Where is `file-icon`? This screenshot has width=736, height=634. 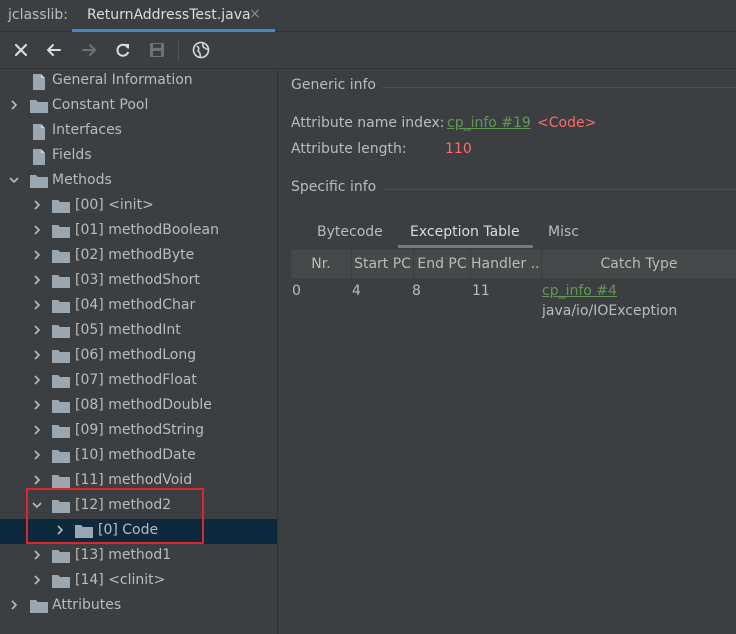 file-icon is located at coordinates (39, 132).